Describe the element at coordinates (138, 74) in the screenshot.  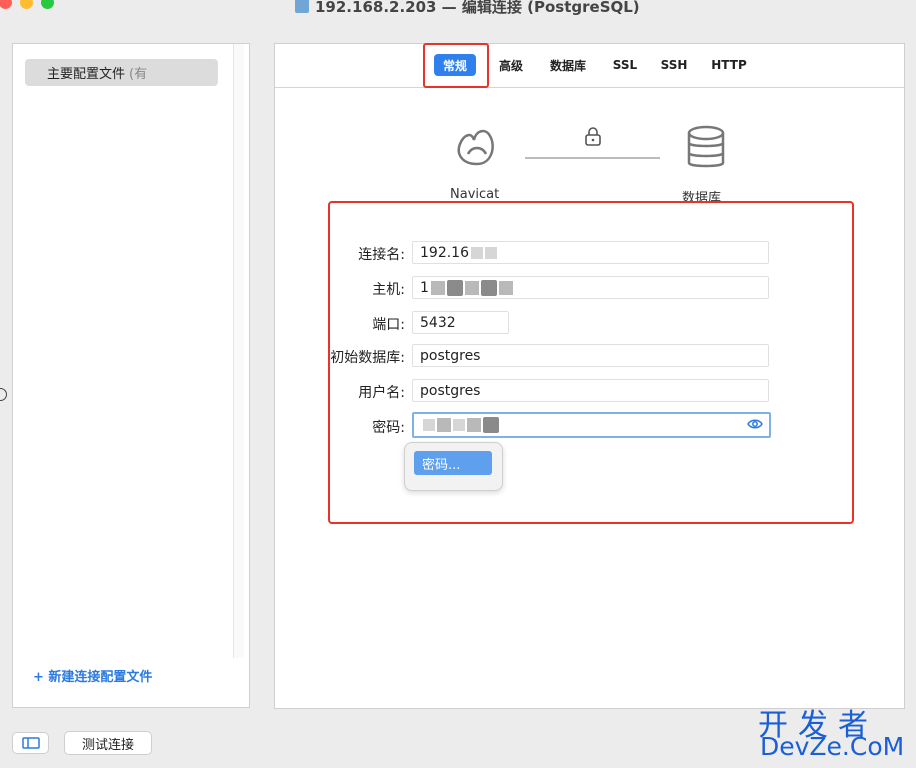
I see `sidebar-item-hint: (有` at that location.